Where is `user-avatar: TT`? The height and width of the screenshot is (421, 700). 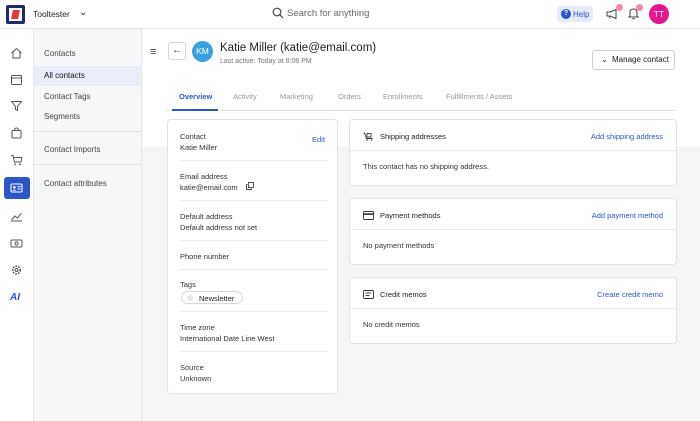 user-avatar: TT is located at coordinates (659, 14).